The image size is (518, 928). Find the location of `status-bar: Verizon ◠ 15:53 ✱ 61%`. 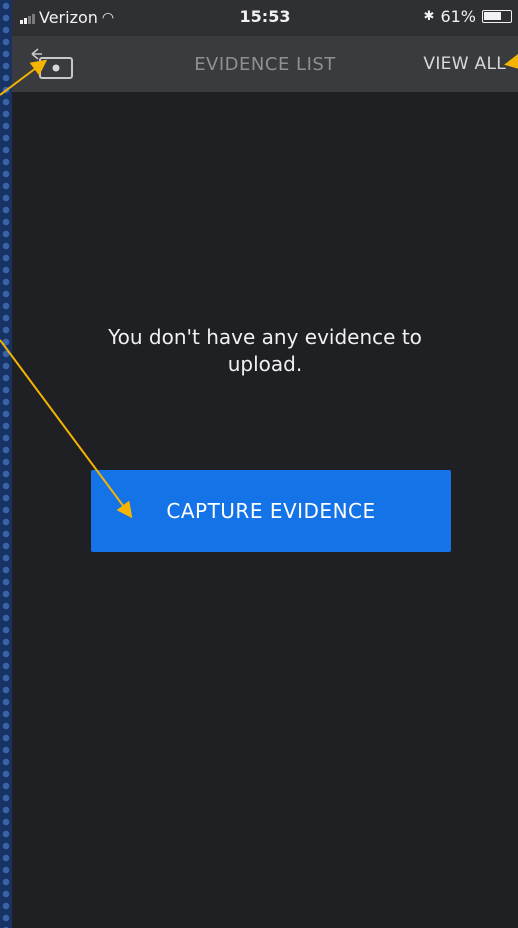

status-bar: Verizon ◠ 15:53 ✱ 61% is located at coordinates (265, 18).